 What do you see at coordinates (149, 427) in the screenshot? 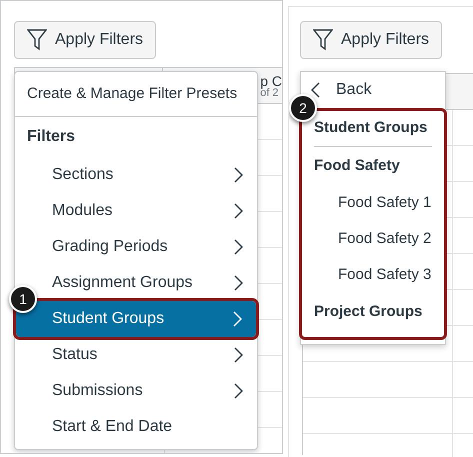
I see `menu-item: Start & End Date` at bounding box center [149, 427].